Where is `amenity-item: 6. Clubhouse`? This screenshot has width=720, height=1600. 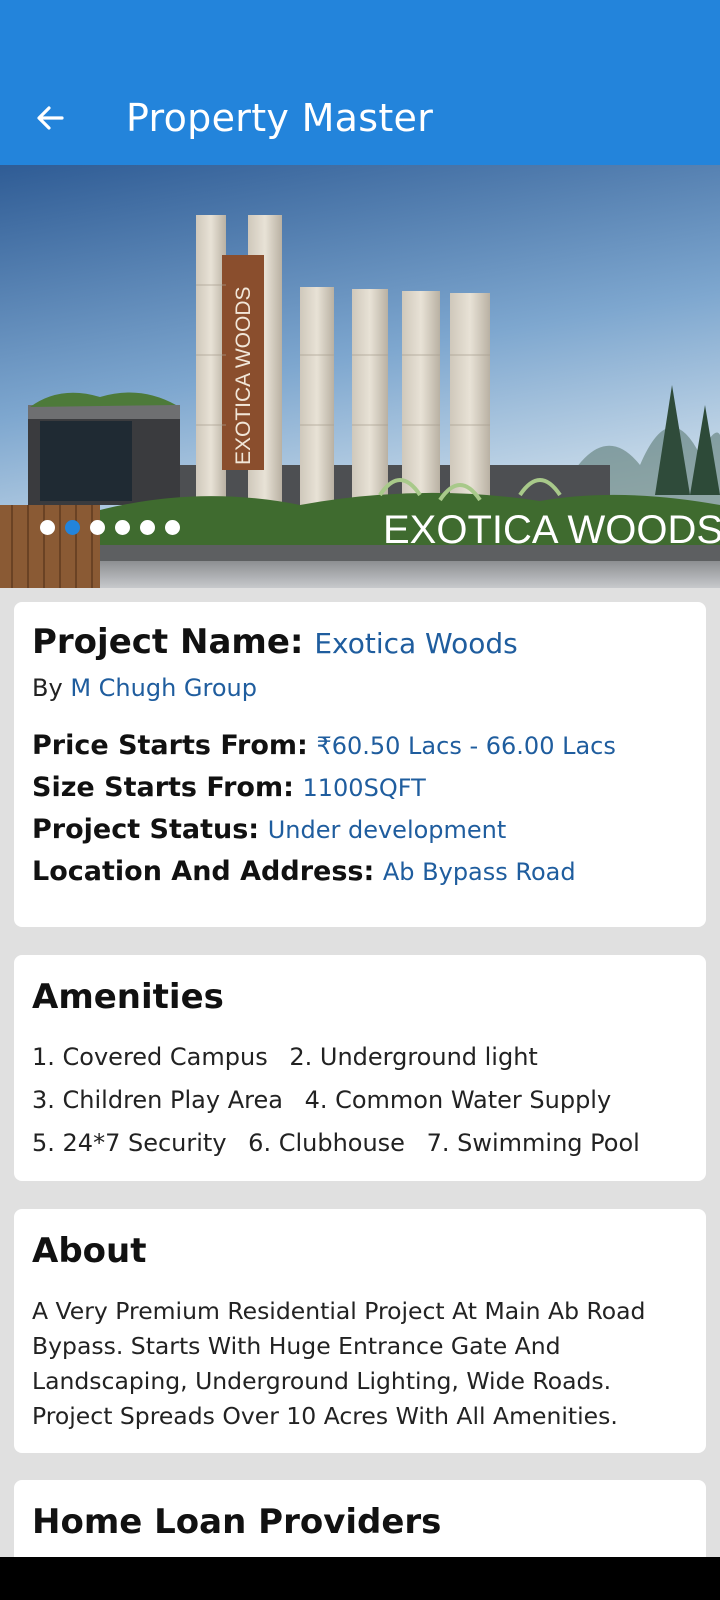
amenity-item: 6. Clubhouse is located at coordinates (326, 1143).